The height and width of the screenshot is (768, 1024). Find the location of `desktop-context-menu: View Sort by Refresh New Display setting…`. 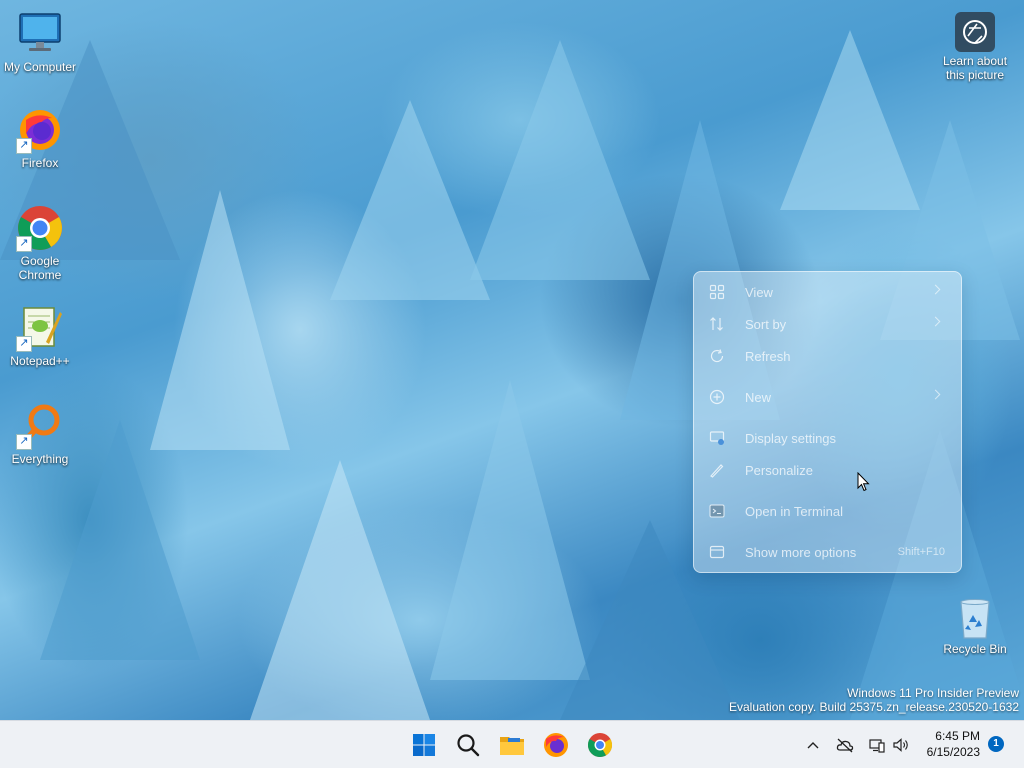

desktop-context-menu: View Sort by Refresh New Display setting… is located at coordinates (827, 422).